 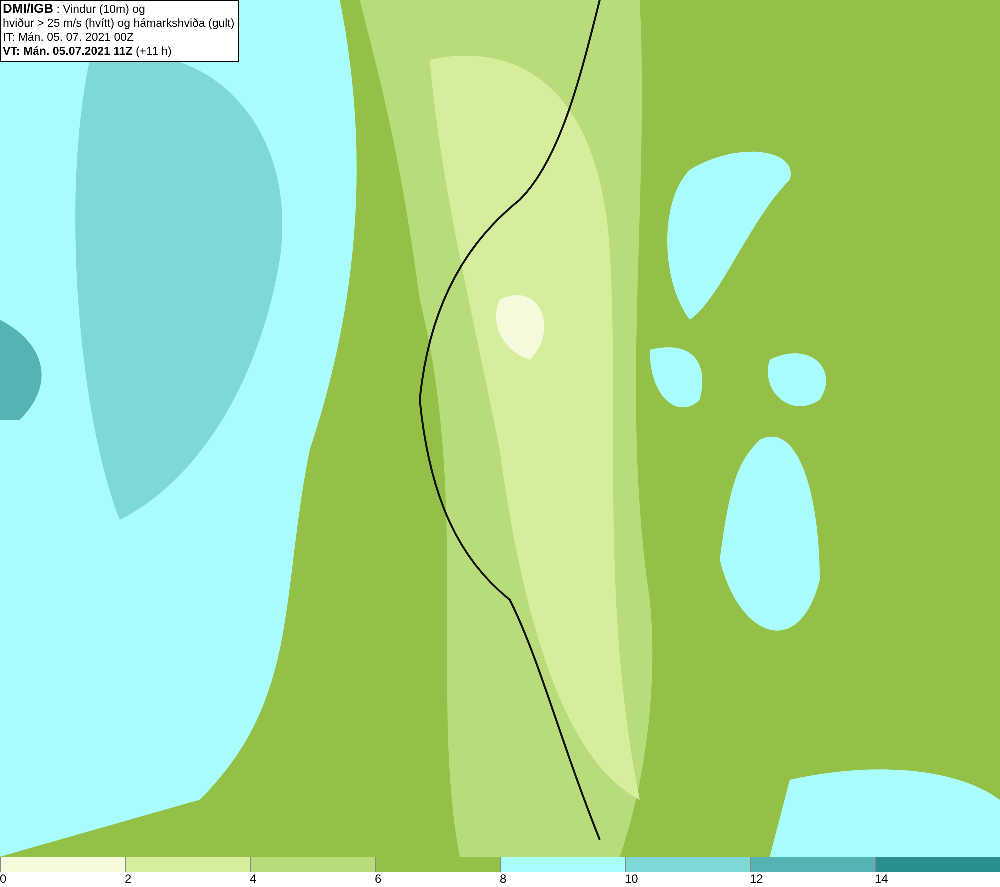 I want to click on legend-tick-label: 12, so click(x=757, y=879).